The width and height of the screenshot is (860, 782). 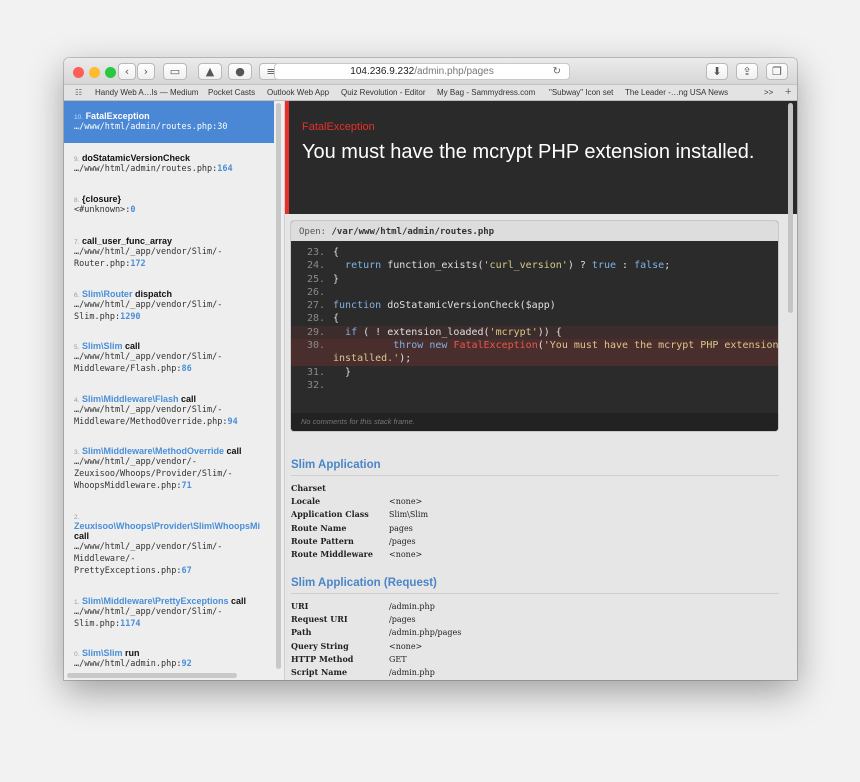 I want to click on frame-file: …/www/html/_app/vendor/Slim/- Slim.php, so click(x=148, y=311).